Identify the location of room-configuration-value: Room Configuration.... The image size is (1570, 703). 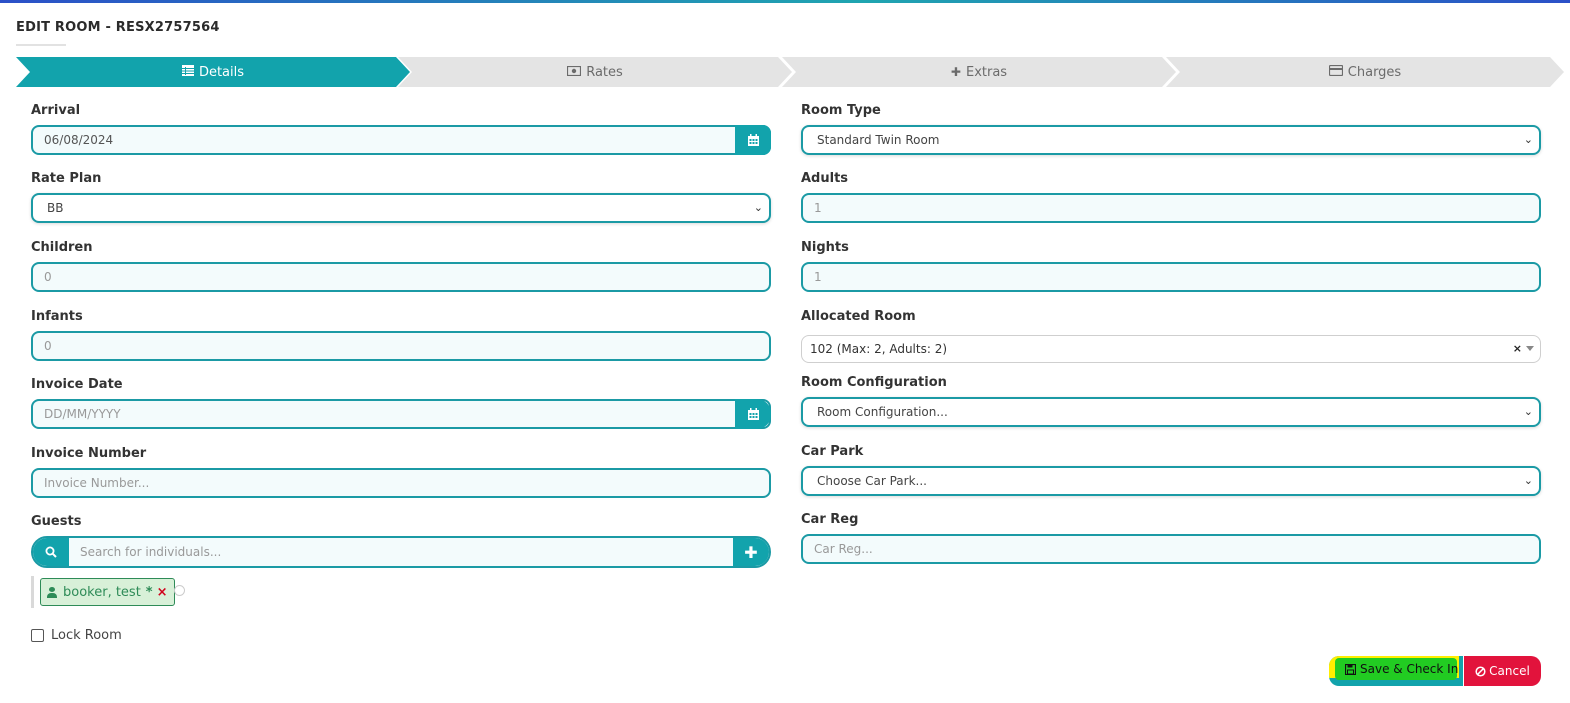
(882, 412).